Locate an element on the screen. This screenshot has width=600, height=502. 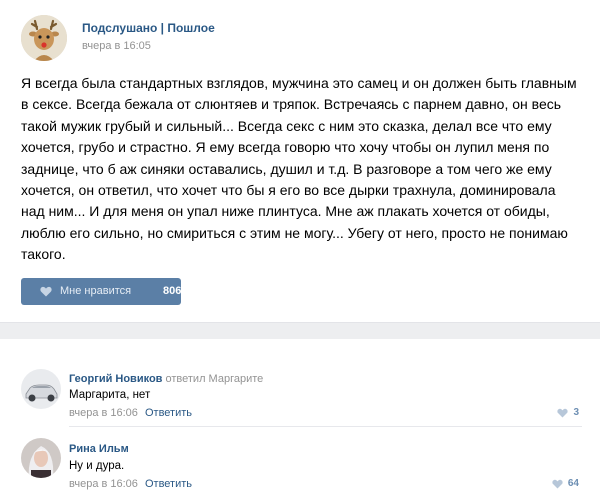
deer-avatar-icon is located at coordinates (44, 38).